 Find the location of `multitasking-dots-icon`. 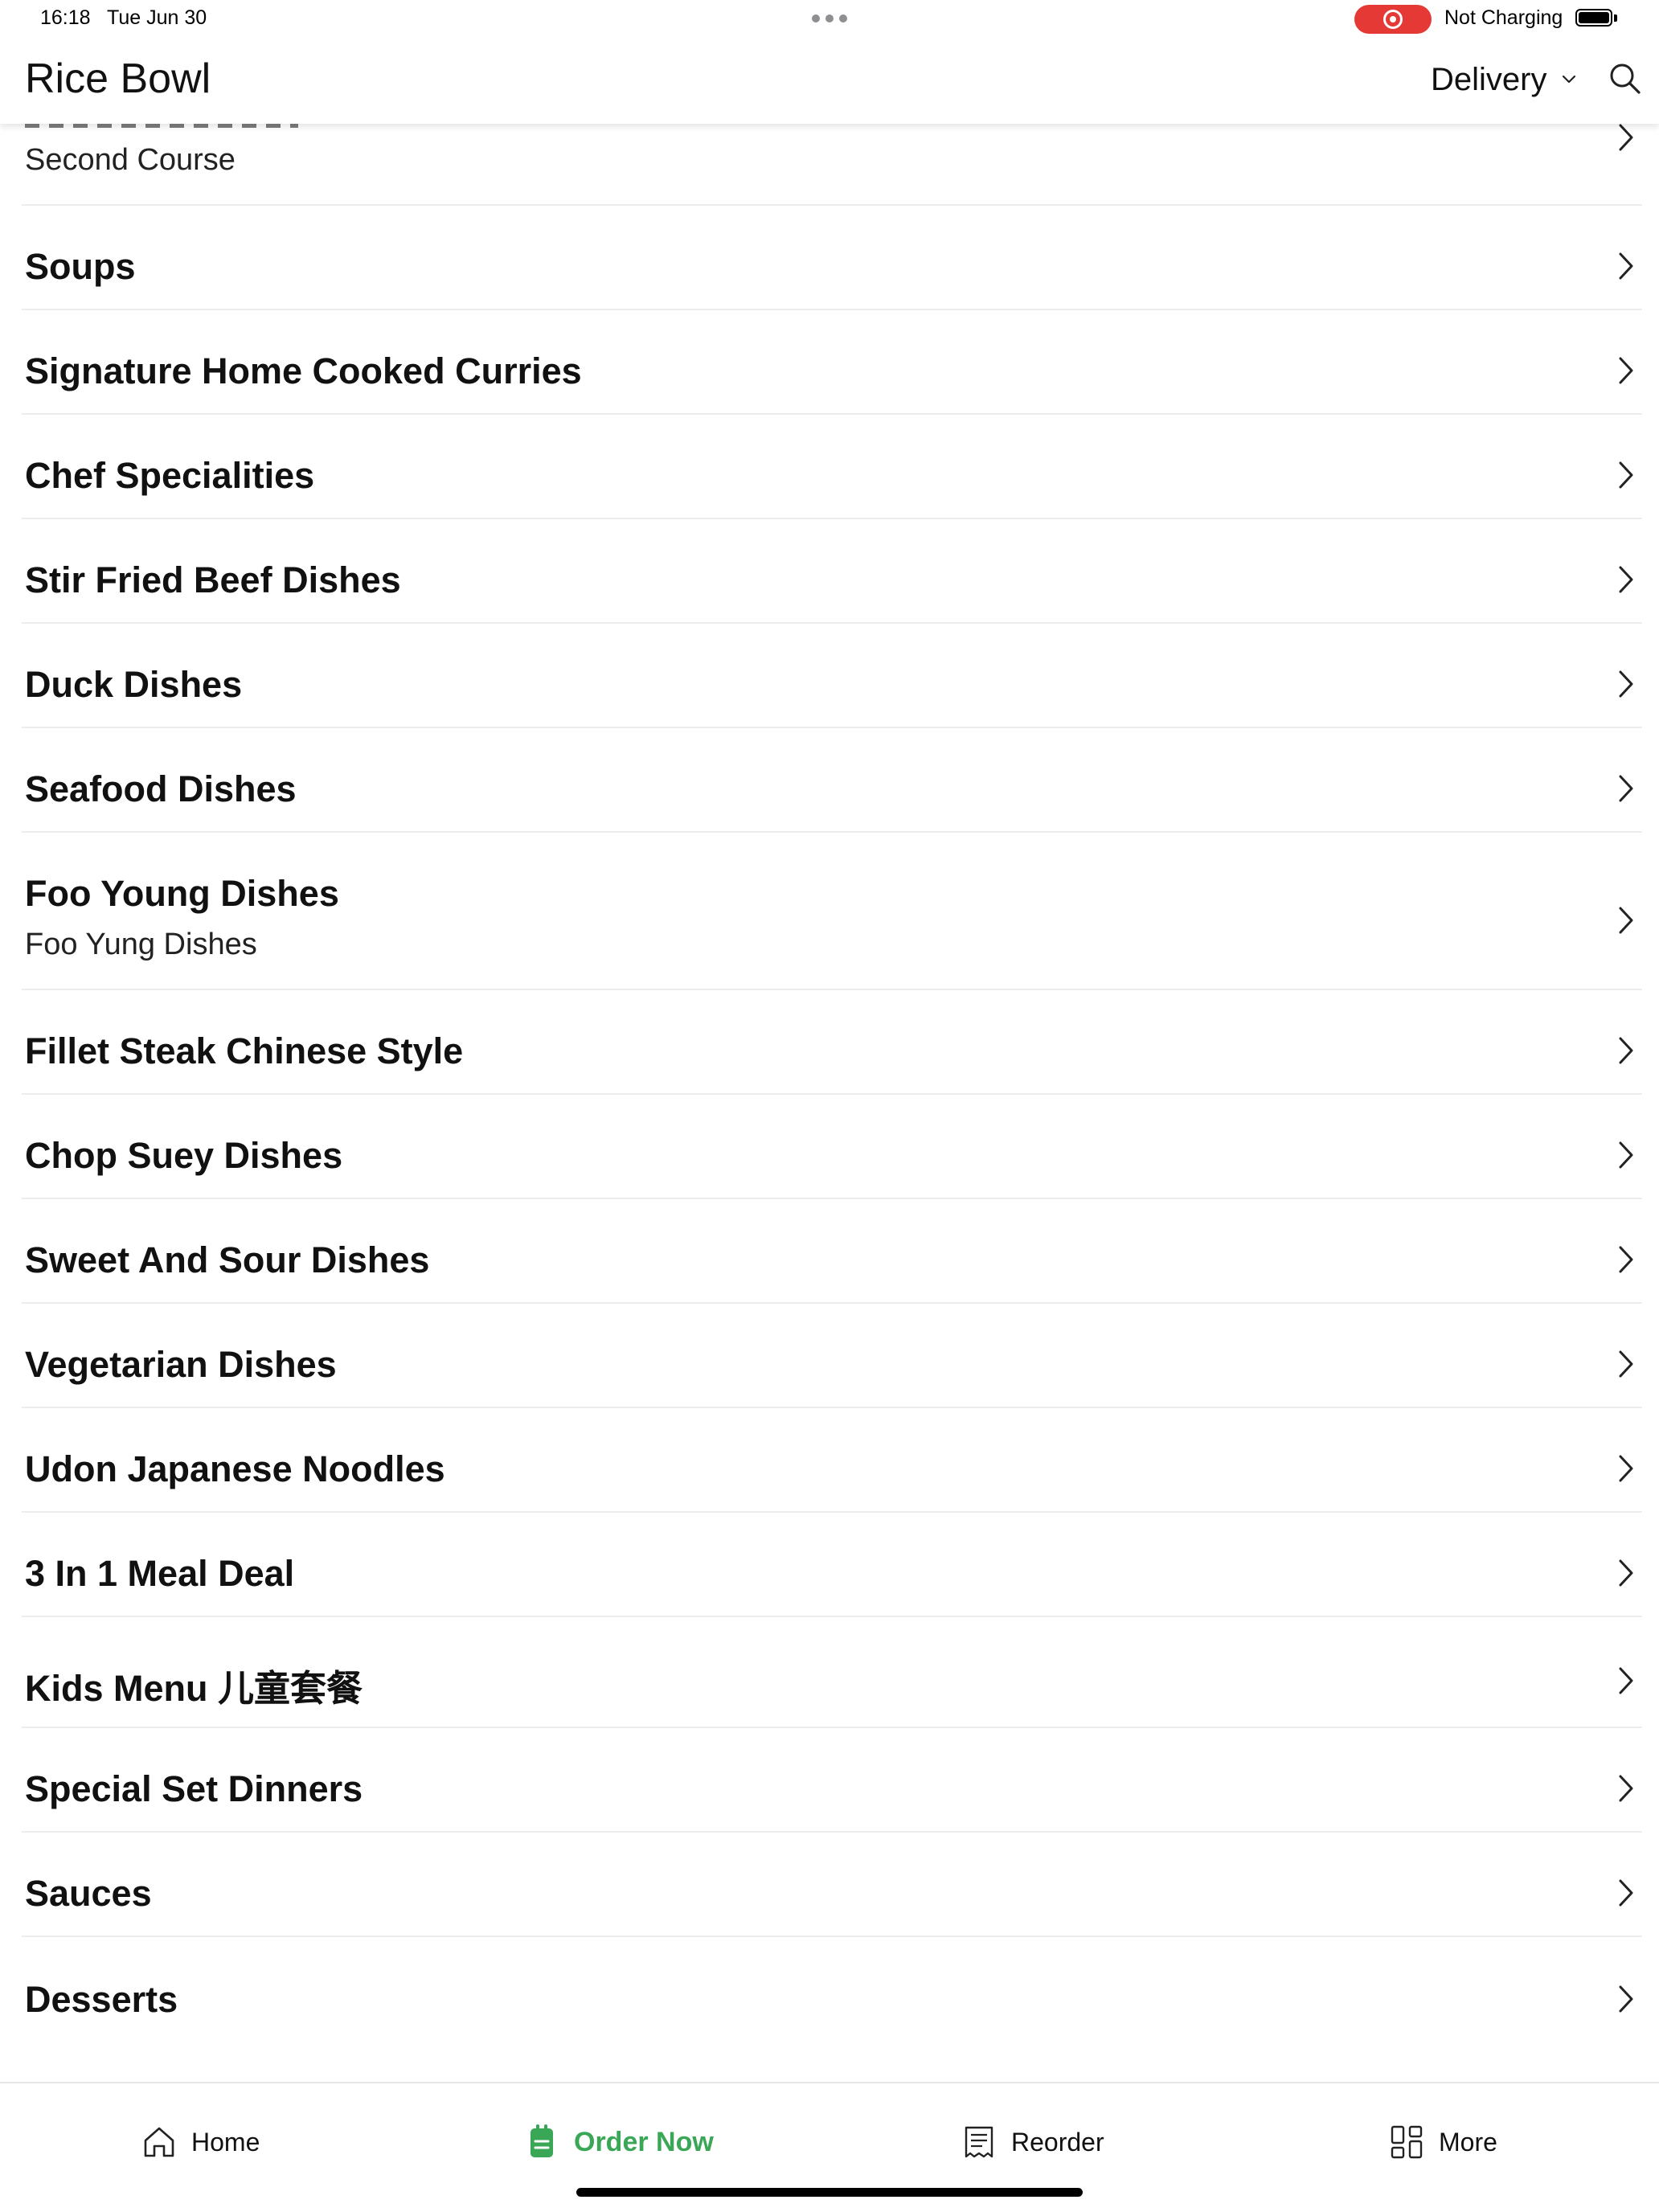

multitasking-dots-icon is located at coordinates (829, 18).